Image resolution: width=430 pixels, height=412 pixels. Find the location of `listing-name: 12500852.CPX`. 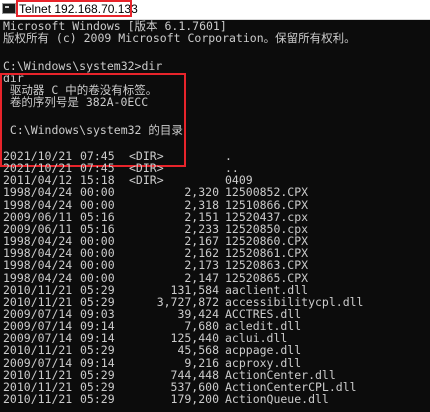

listing-name: 12500852.CPX is located at coordinates (267, 192).